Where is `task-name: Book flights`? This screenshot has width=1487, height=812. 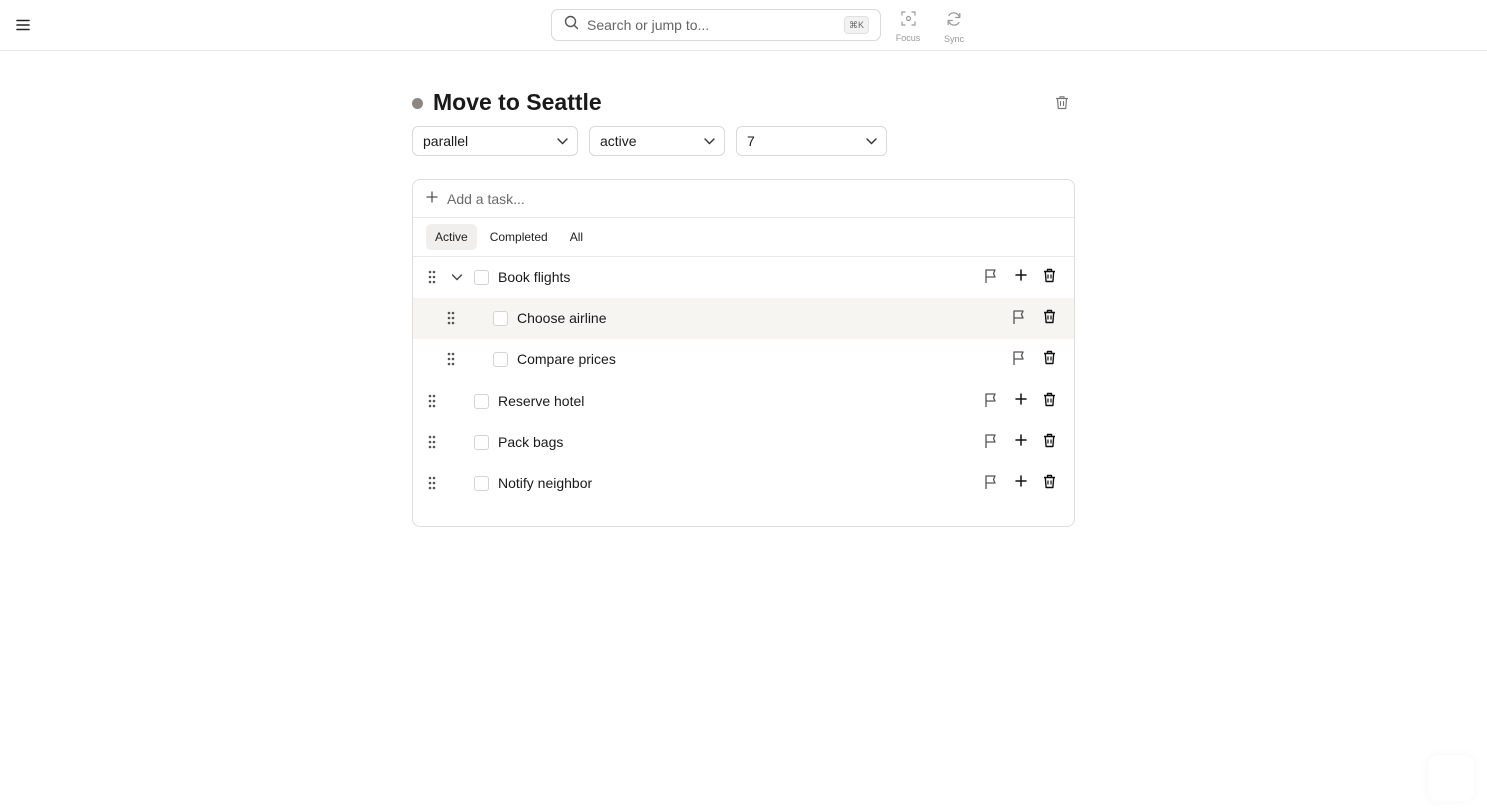
task-name: Book flights is located at coordinates (534, 277).